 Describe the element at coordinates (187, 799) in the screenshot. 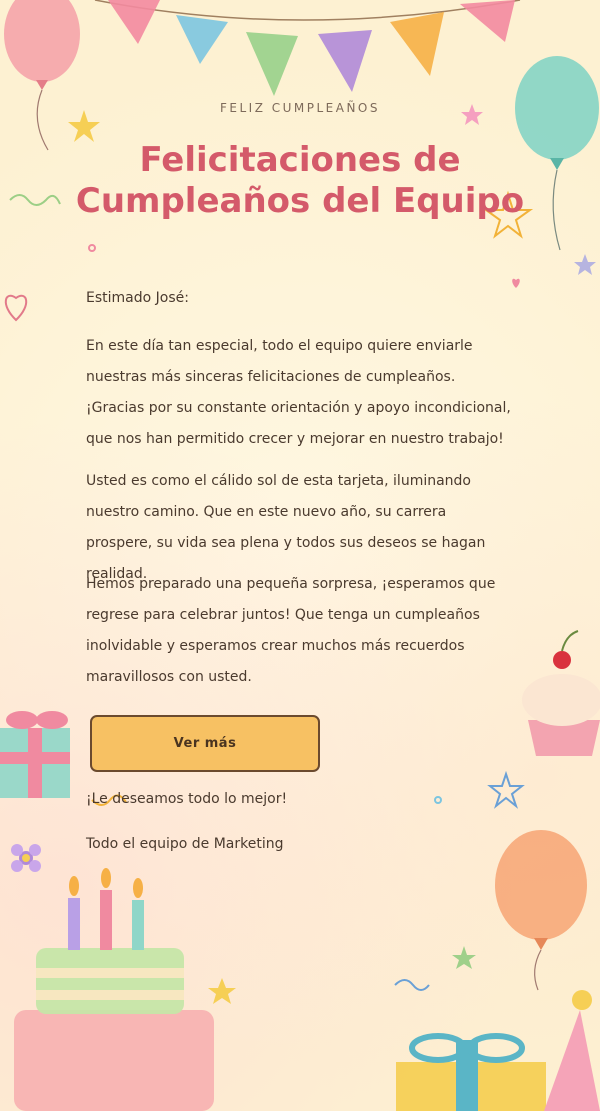

I see `closing-line: ¡Le deseamos todo lo mejor!` at that location.